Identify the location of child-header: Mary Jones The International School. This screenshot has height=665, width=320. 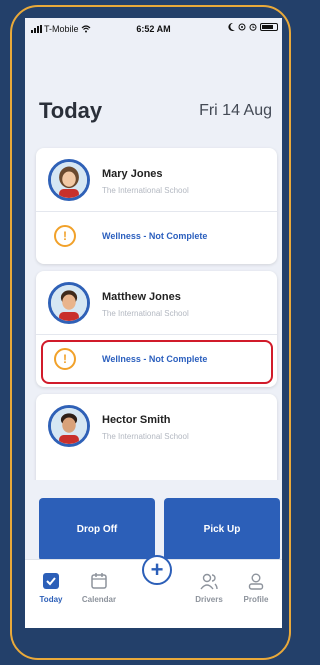
(156, 179).